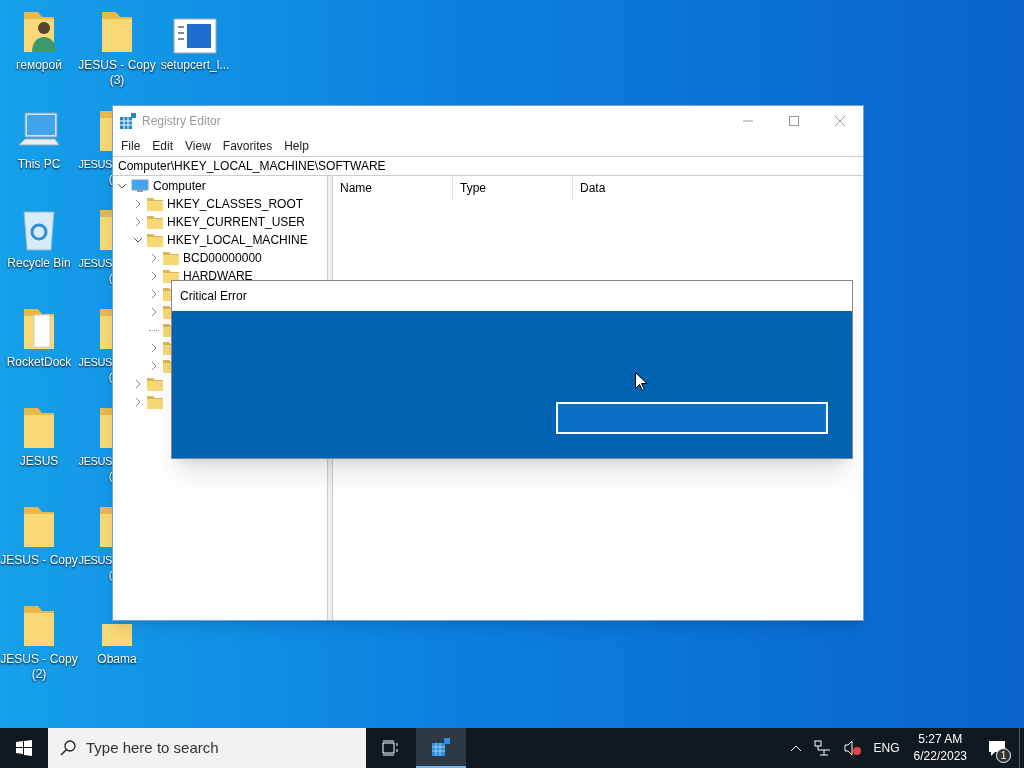  What do you see at coordinates (198, 145) in the screenshot?
I see `menu-item: View` at bounding box center [198, 145].